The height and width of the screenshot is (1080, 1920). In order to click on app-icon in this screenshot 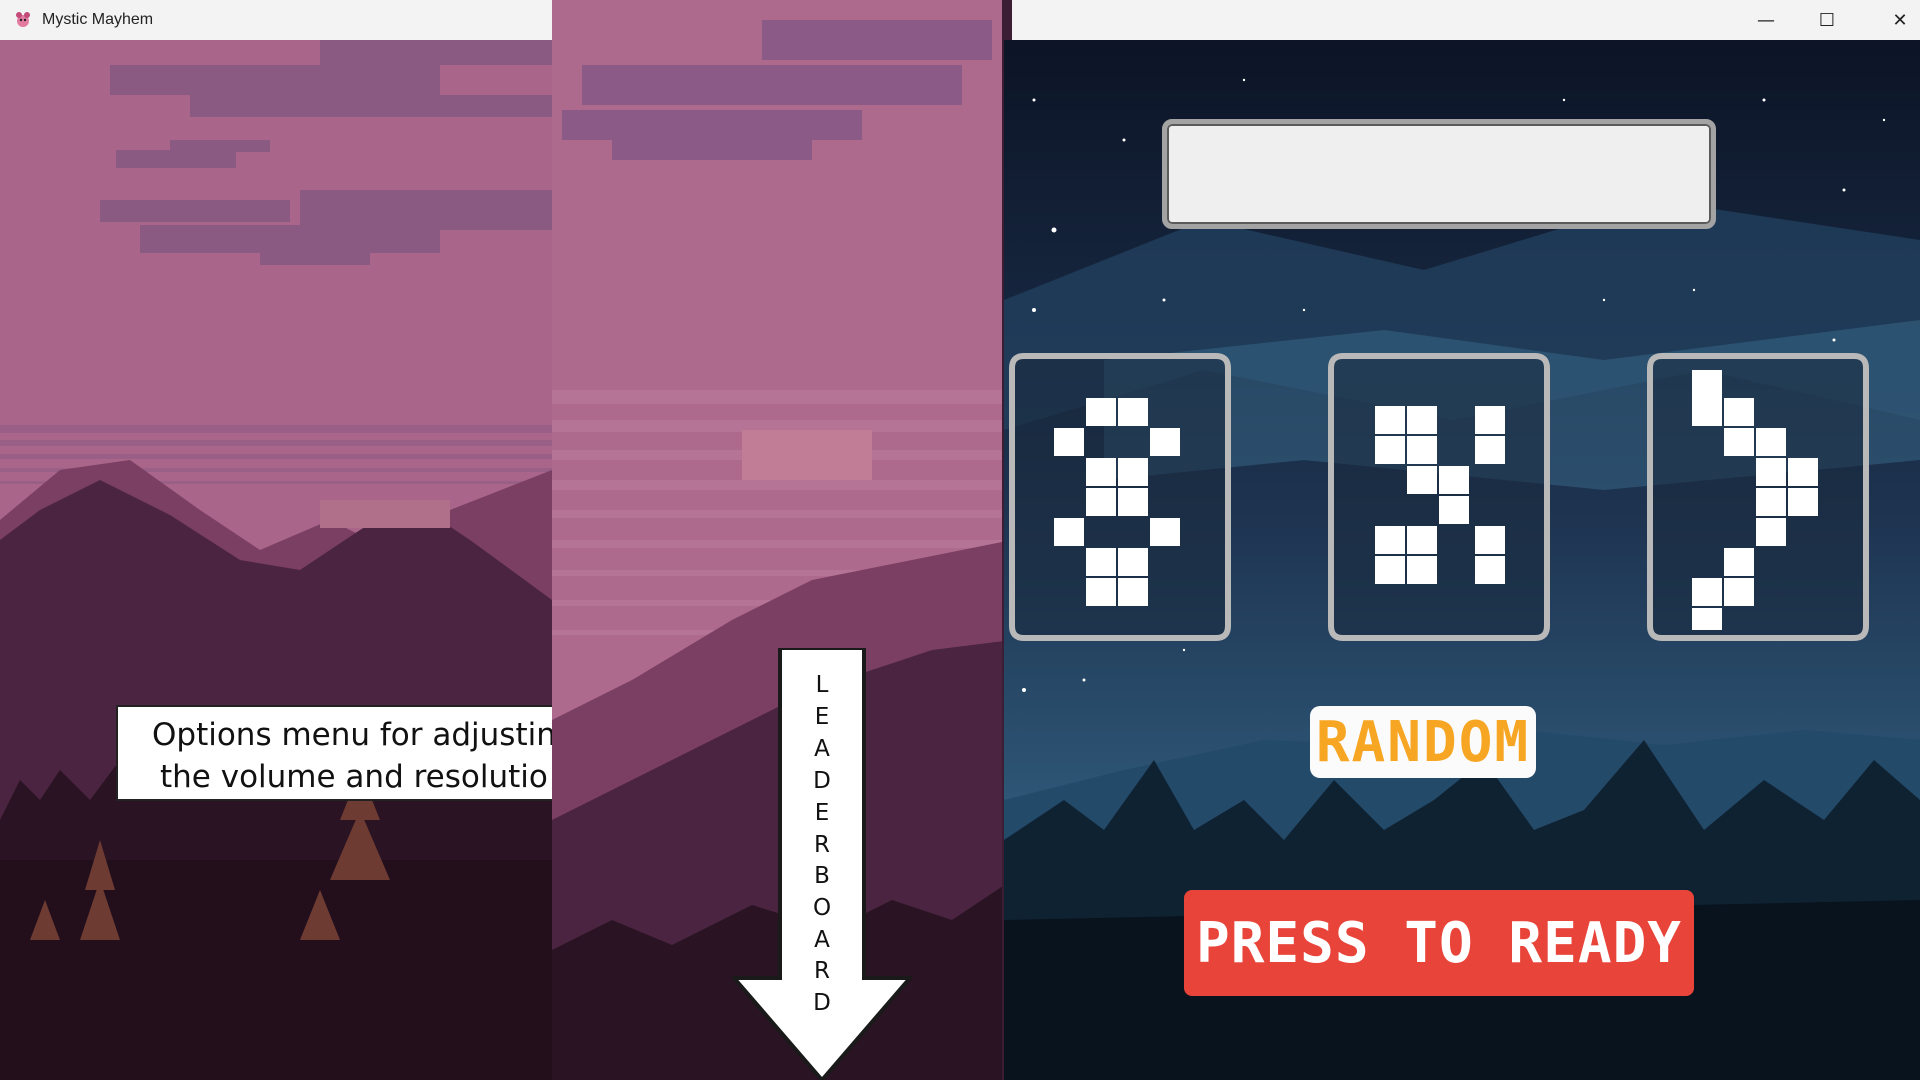, I will do `click(23, 19)`.